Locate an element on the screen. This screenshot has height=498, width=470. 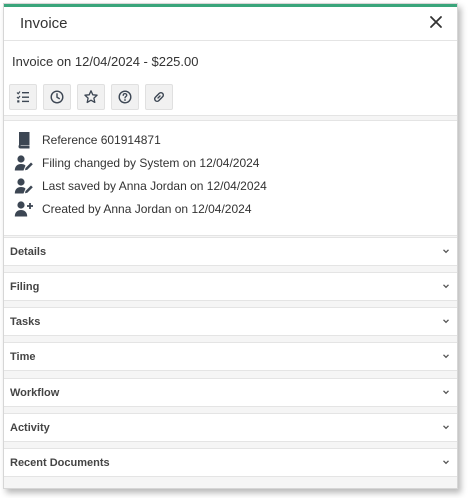
created-row: Created by Anna Jordan on 12/04/2024 is located at coordinates (133, 209).